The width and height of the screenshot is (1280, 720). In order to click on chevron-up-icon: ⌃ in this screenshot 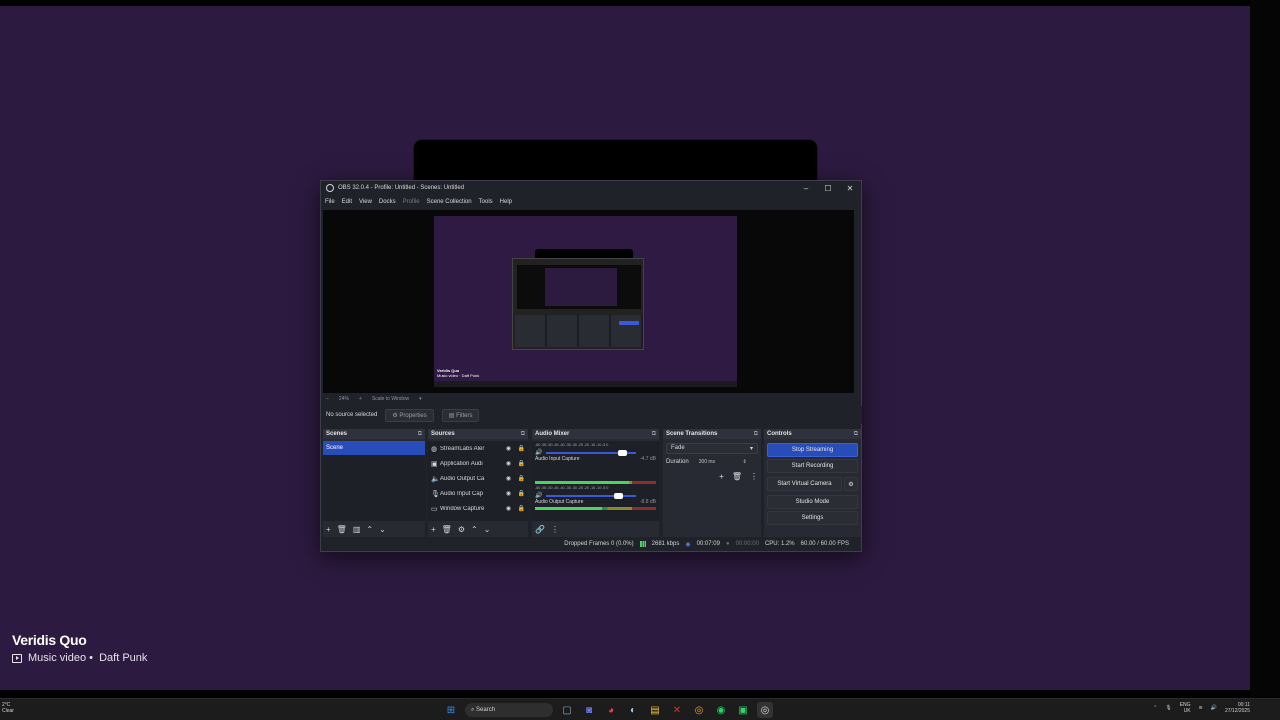, I will do `click(1155, 708)`.